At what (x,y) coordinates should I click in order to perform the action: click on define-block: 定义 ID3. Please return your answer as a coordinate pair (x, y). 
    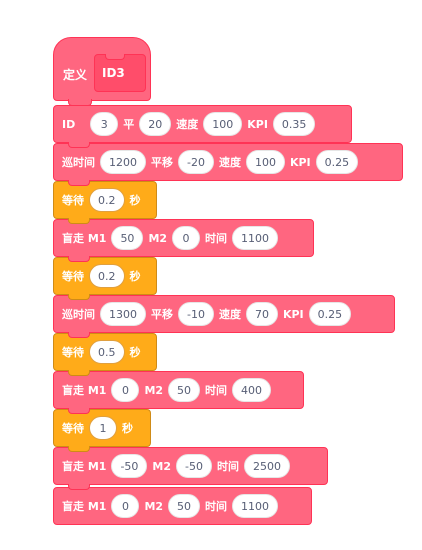
    Looking at the image, I should click on (102, 71).